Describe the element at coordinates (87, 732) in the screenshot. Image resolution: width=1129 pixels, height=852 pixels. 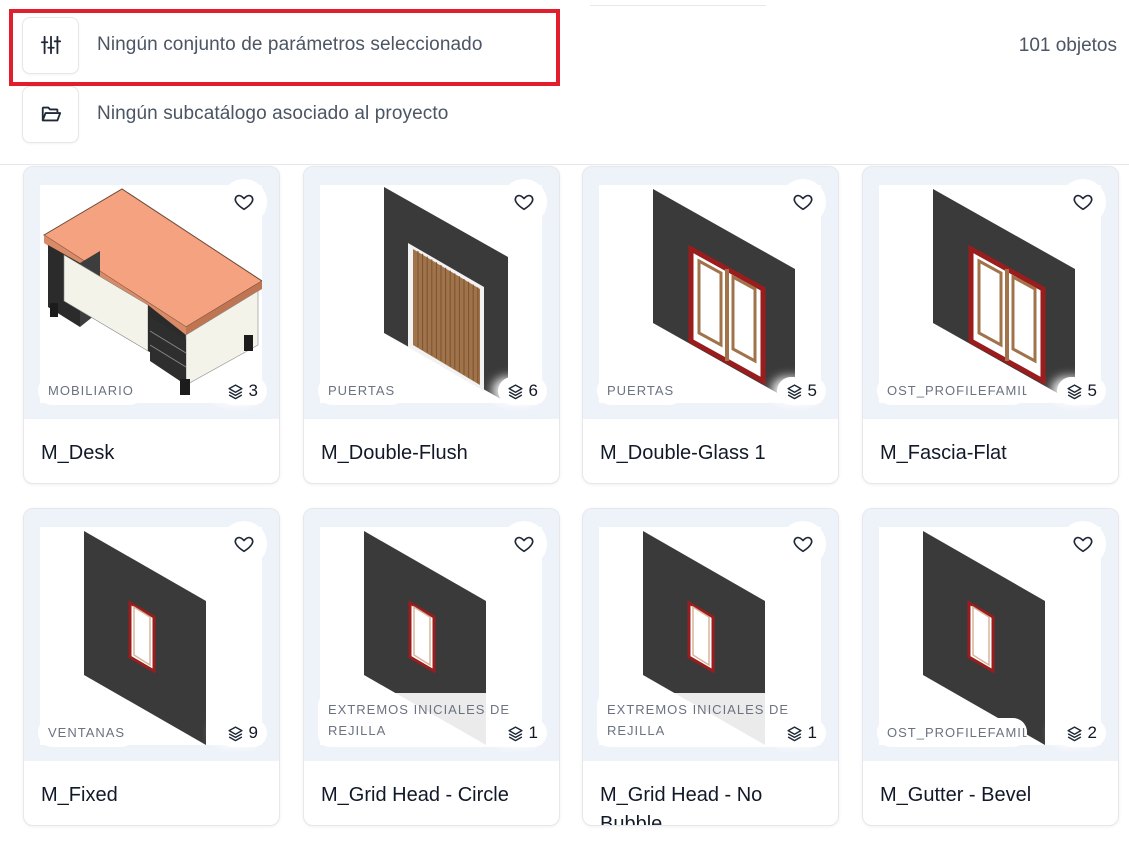
I see `category-tag: VENTANAS` at that location.